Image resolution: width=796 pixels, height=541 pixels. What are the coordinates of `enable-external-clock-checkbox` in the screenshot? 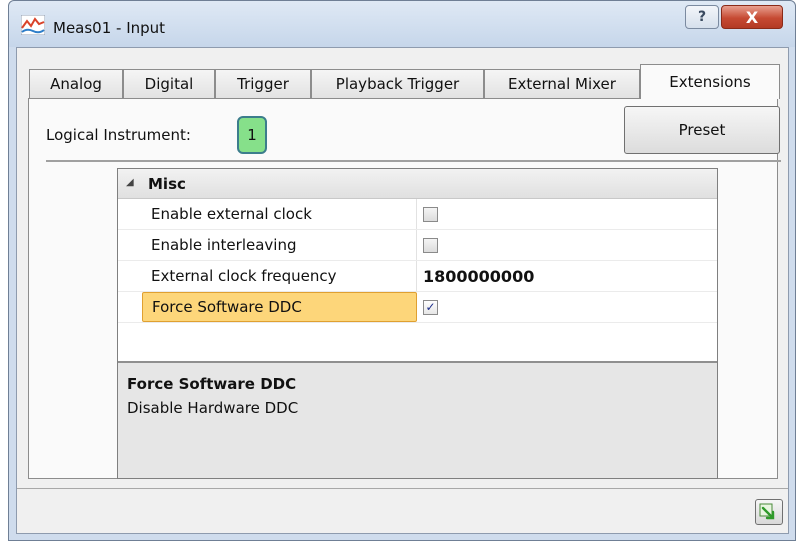 It's located at (430, 214).